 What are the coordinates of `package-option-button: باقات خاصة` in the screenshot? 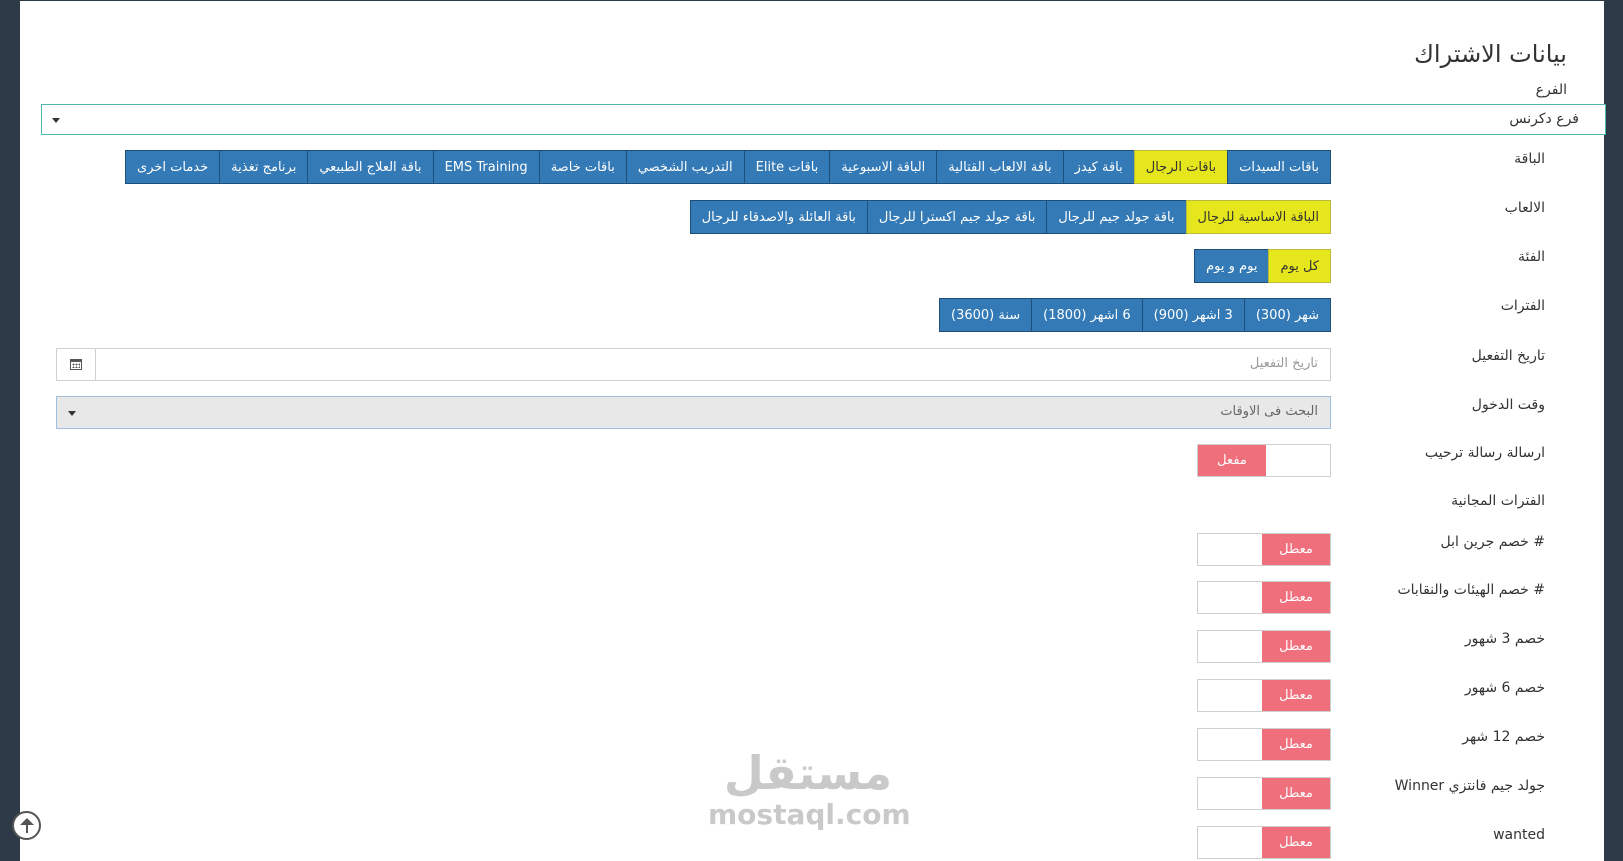 It's located at (582, 167).